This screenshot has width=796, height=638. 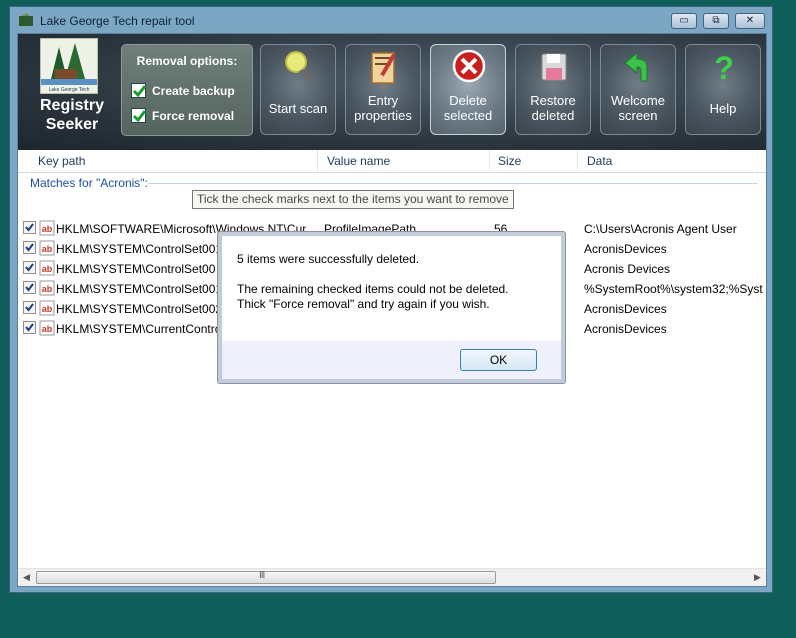 I want to click on column-size: Size, so click(x=509, y=161).